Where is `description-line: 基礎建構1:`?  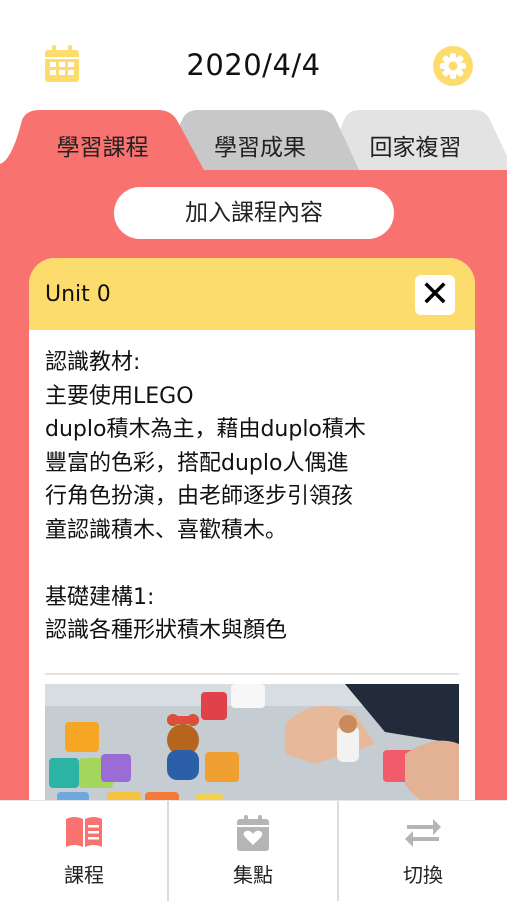
description-line: 基礎建構1: is located at coordinates (100, 597).